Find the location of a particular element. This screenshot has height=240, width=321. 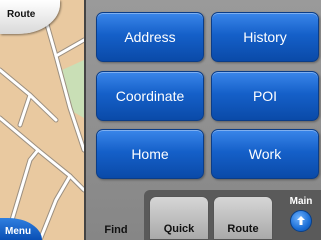

coordinate-button: Coordinate is located at coordinates (150, 96).